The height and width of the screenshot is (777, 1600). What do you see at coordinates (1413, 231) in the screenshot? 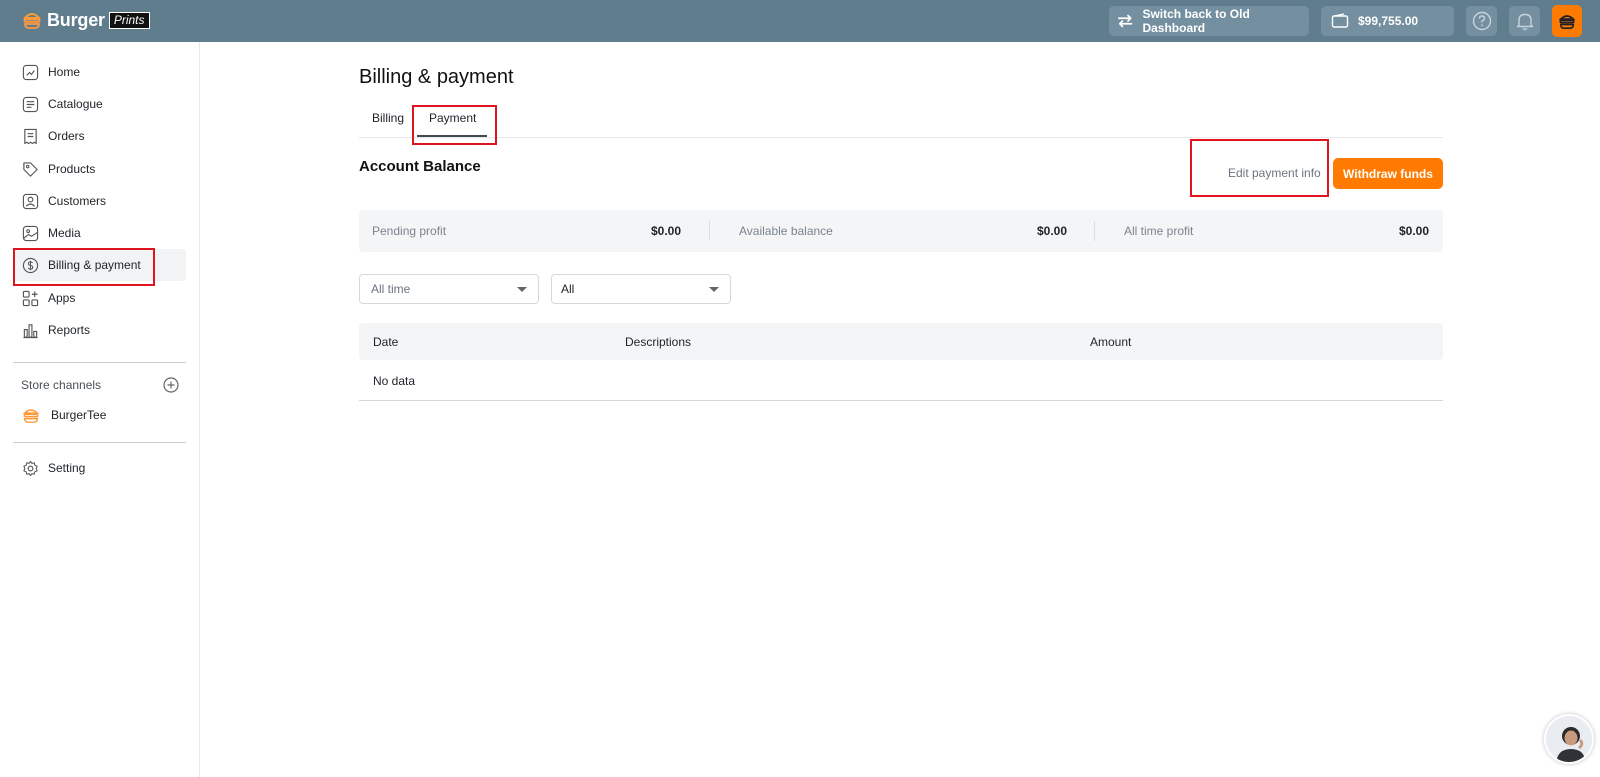
I see `all-time-profit-value: $0.00` at bounding box center [1413, 231].